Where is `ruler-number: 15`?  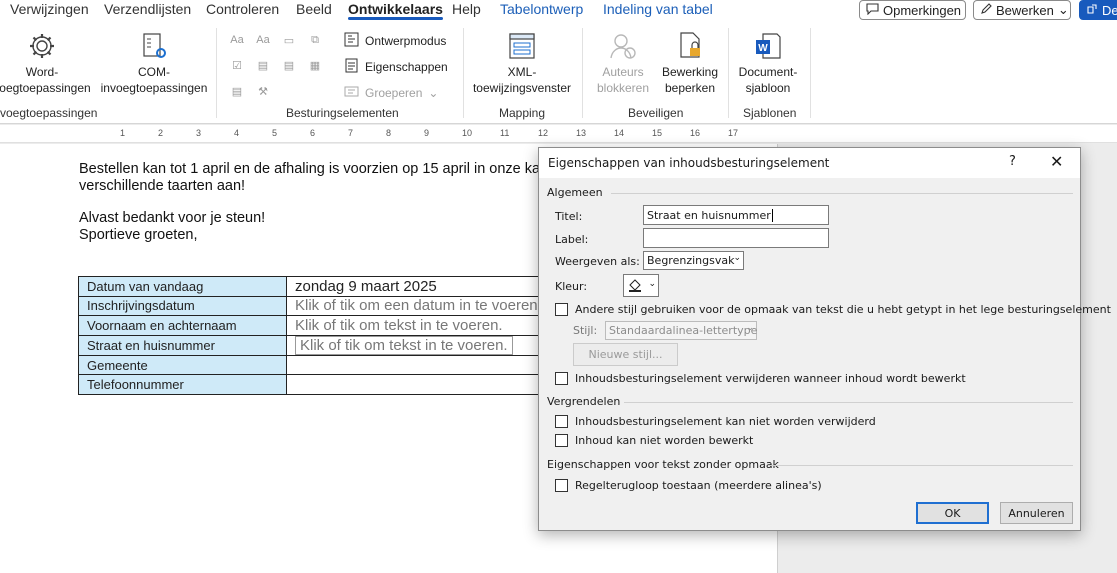
ruler-number: 15 is located at coordinates (657, 133).